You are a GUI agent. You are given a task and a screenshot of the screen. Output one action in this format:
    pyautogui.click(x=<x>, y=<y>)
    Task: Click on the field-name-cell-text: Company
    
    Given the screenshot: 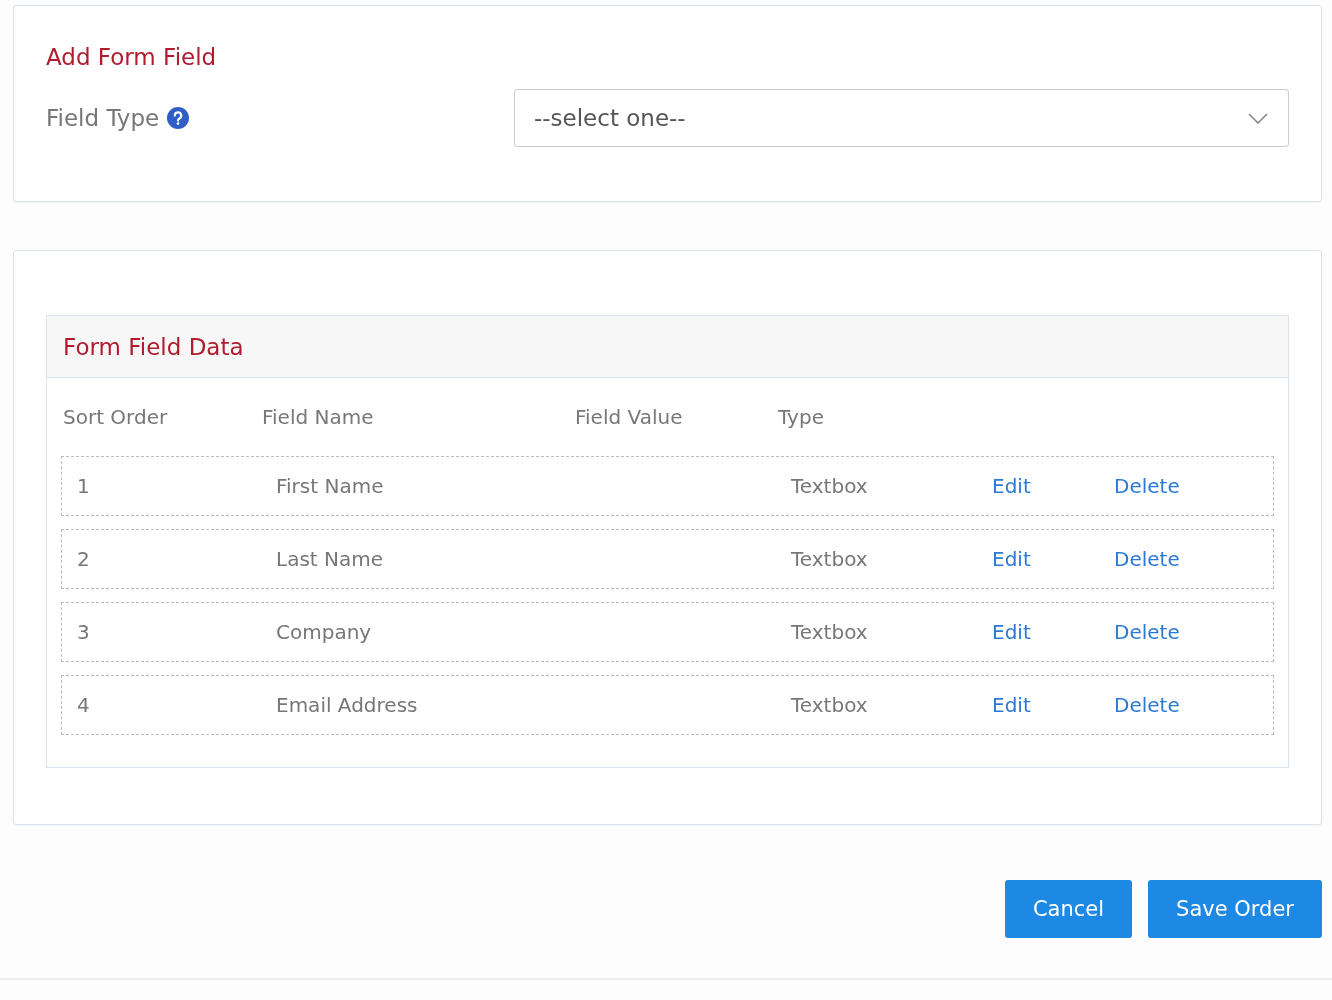 What is the action you would take?
    pyautogui.click(x=324, y=632)
    